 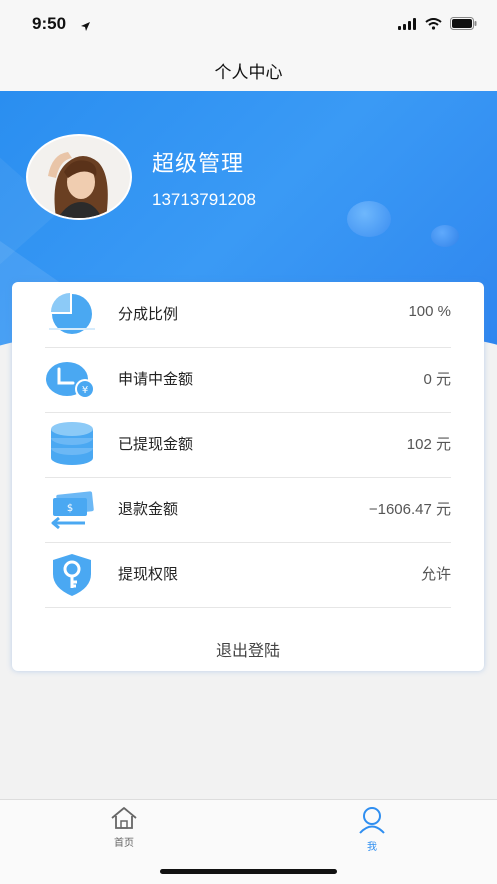 I want to click on tab-me: 我, so click(x=372, y=829).